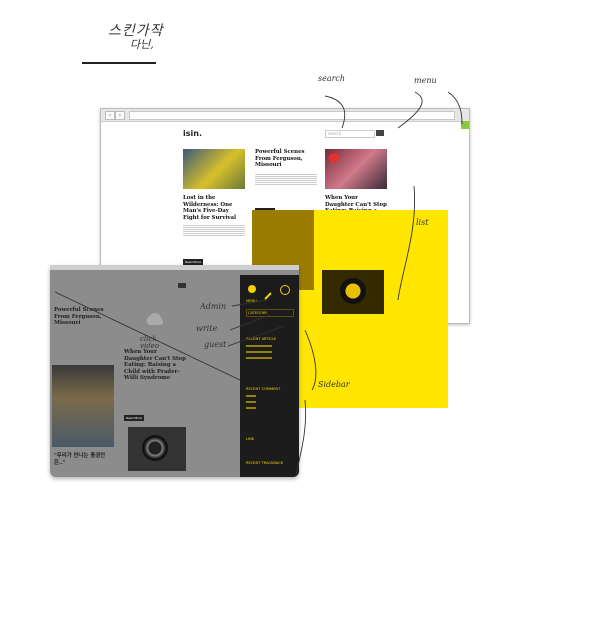  What do you see at coordinates (213, 306) in the screenshot?
I see `annotation-admin: Admin` at bounding box center [213, 306].